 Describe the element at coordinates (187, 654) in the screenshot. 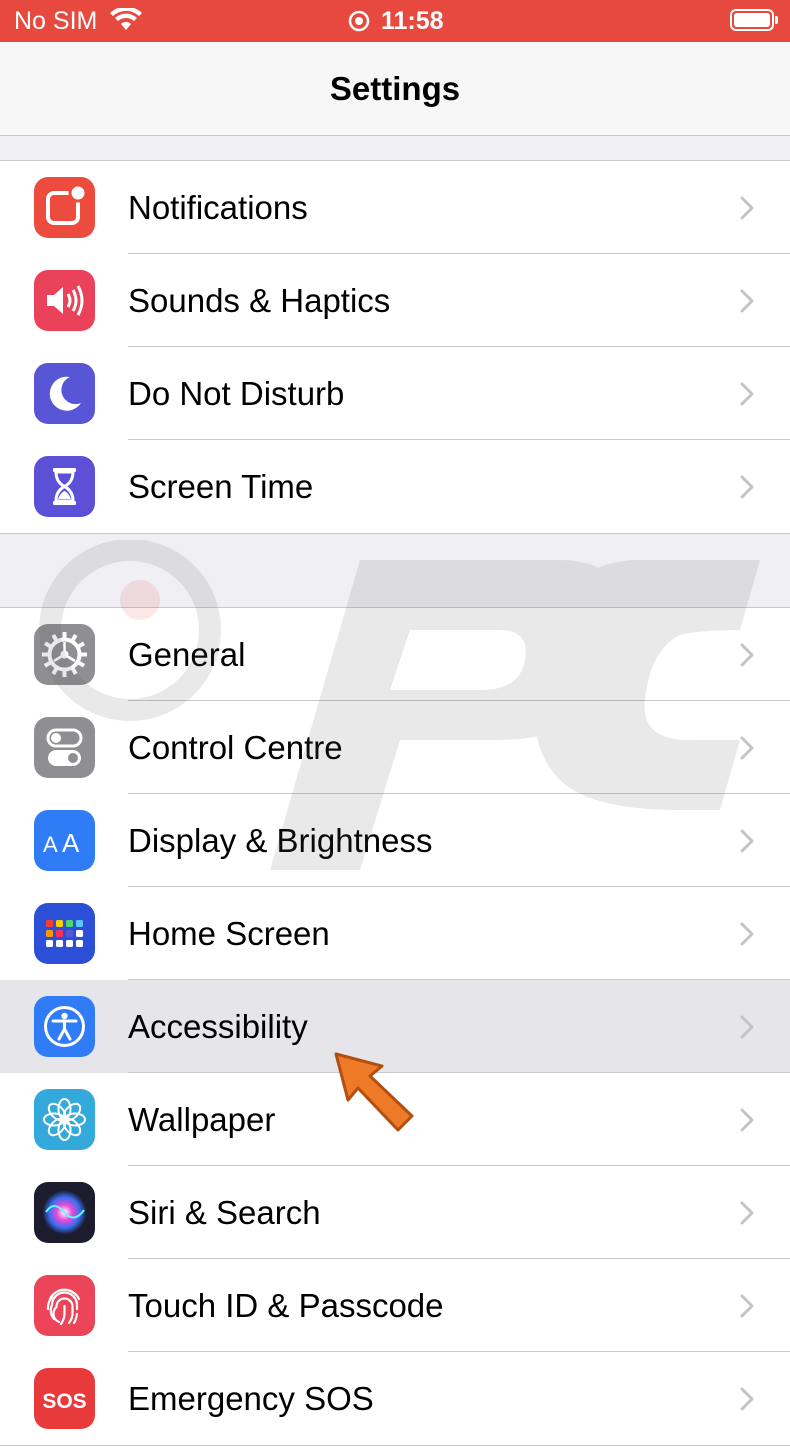

I see `settings-row-label: General` at that location.